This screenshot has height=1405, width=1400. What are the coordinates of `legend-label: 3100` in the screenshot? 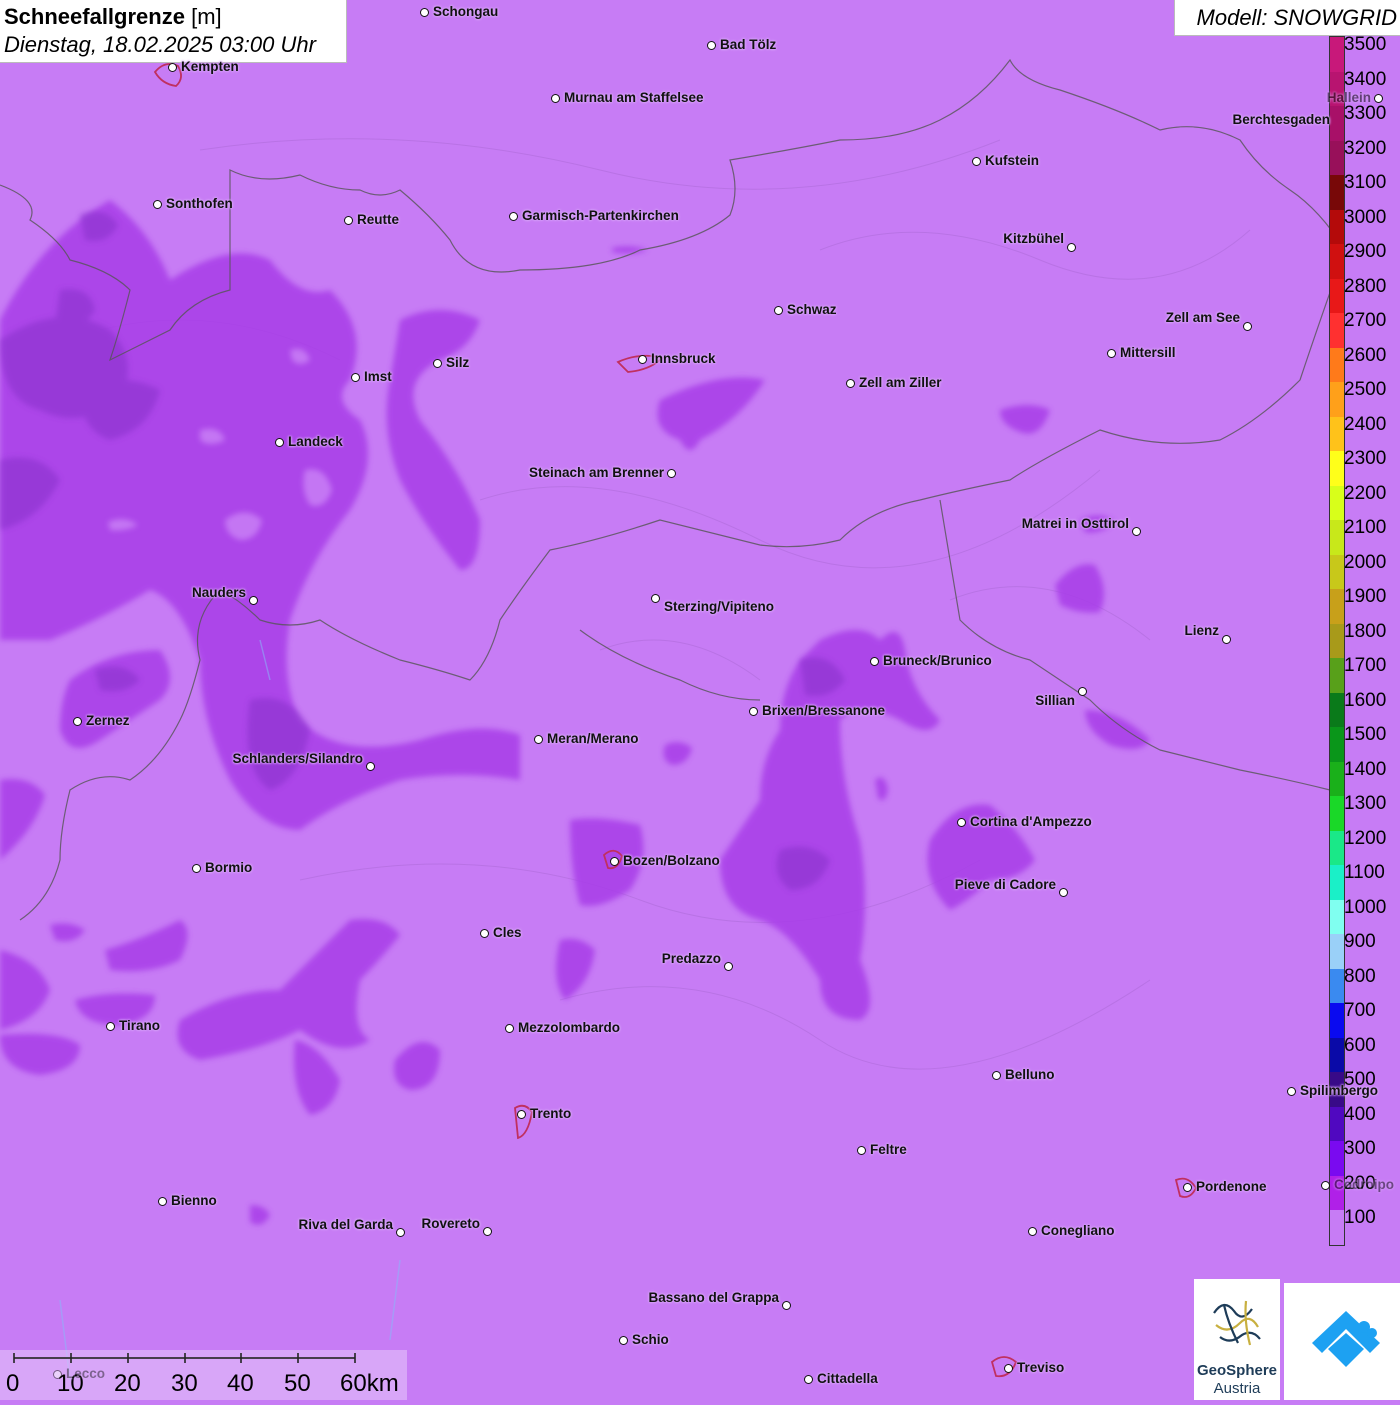 It's located at (1365, 182).